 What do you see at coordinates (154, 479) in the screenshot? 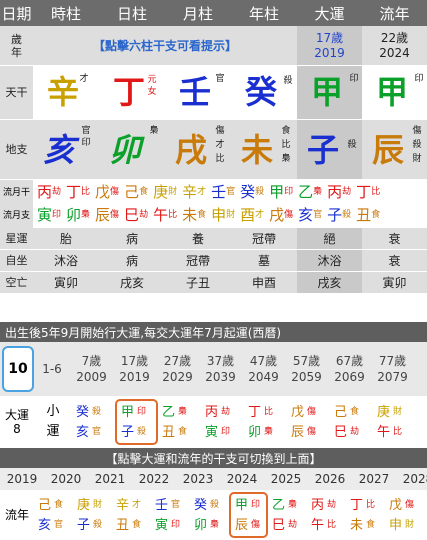
I see `liunian-year: 2022` at bounding box center [154, 479].